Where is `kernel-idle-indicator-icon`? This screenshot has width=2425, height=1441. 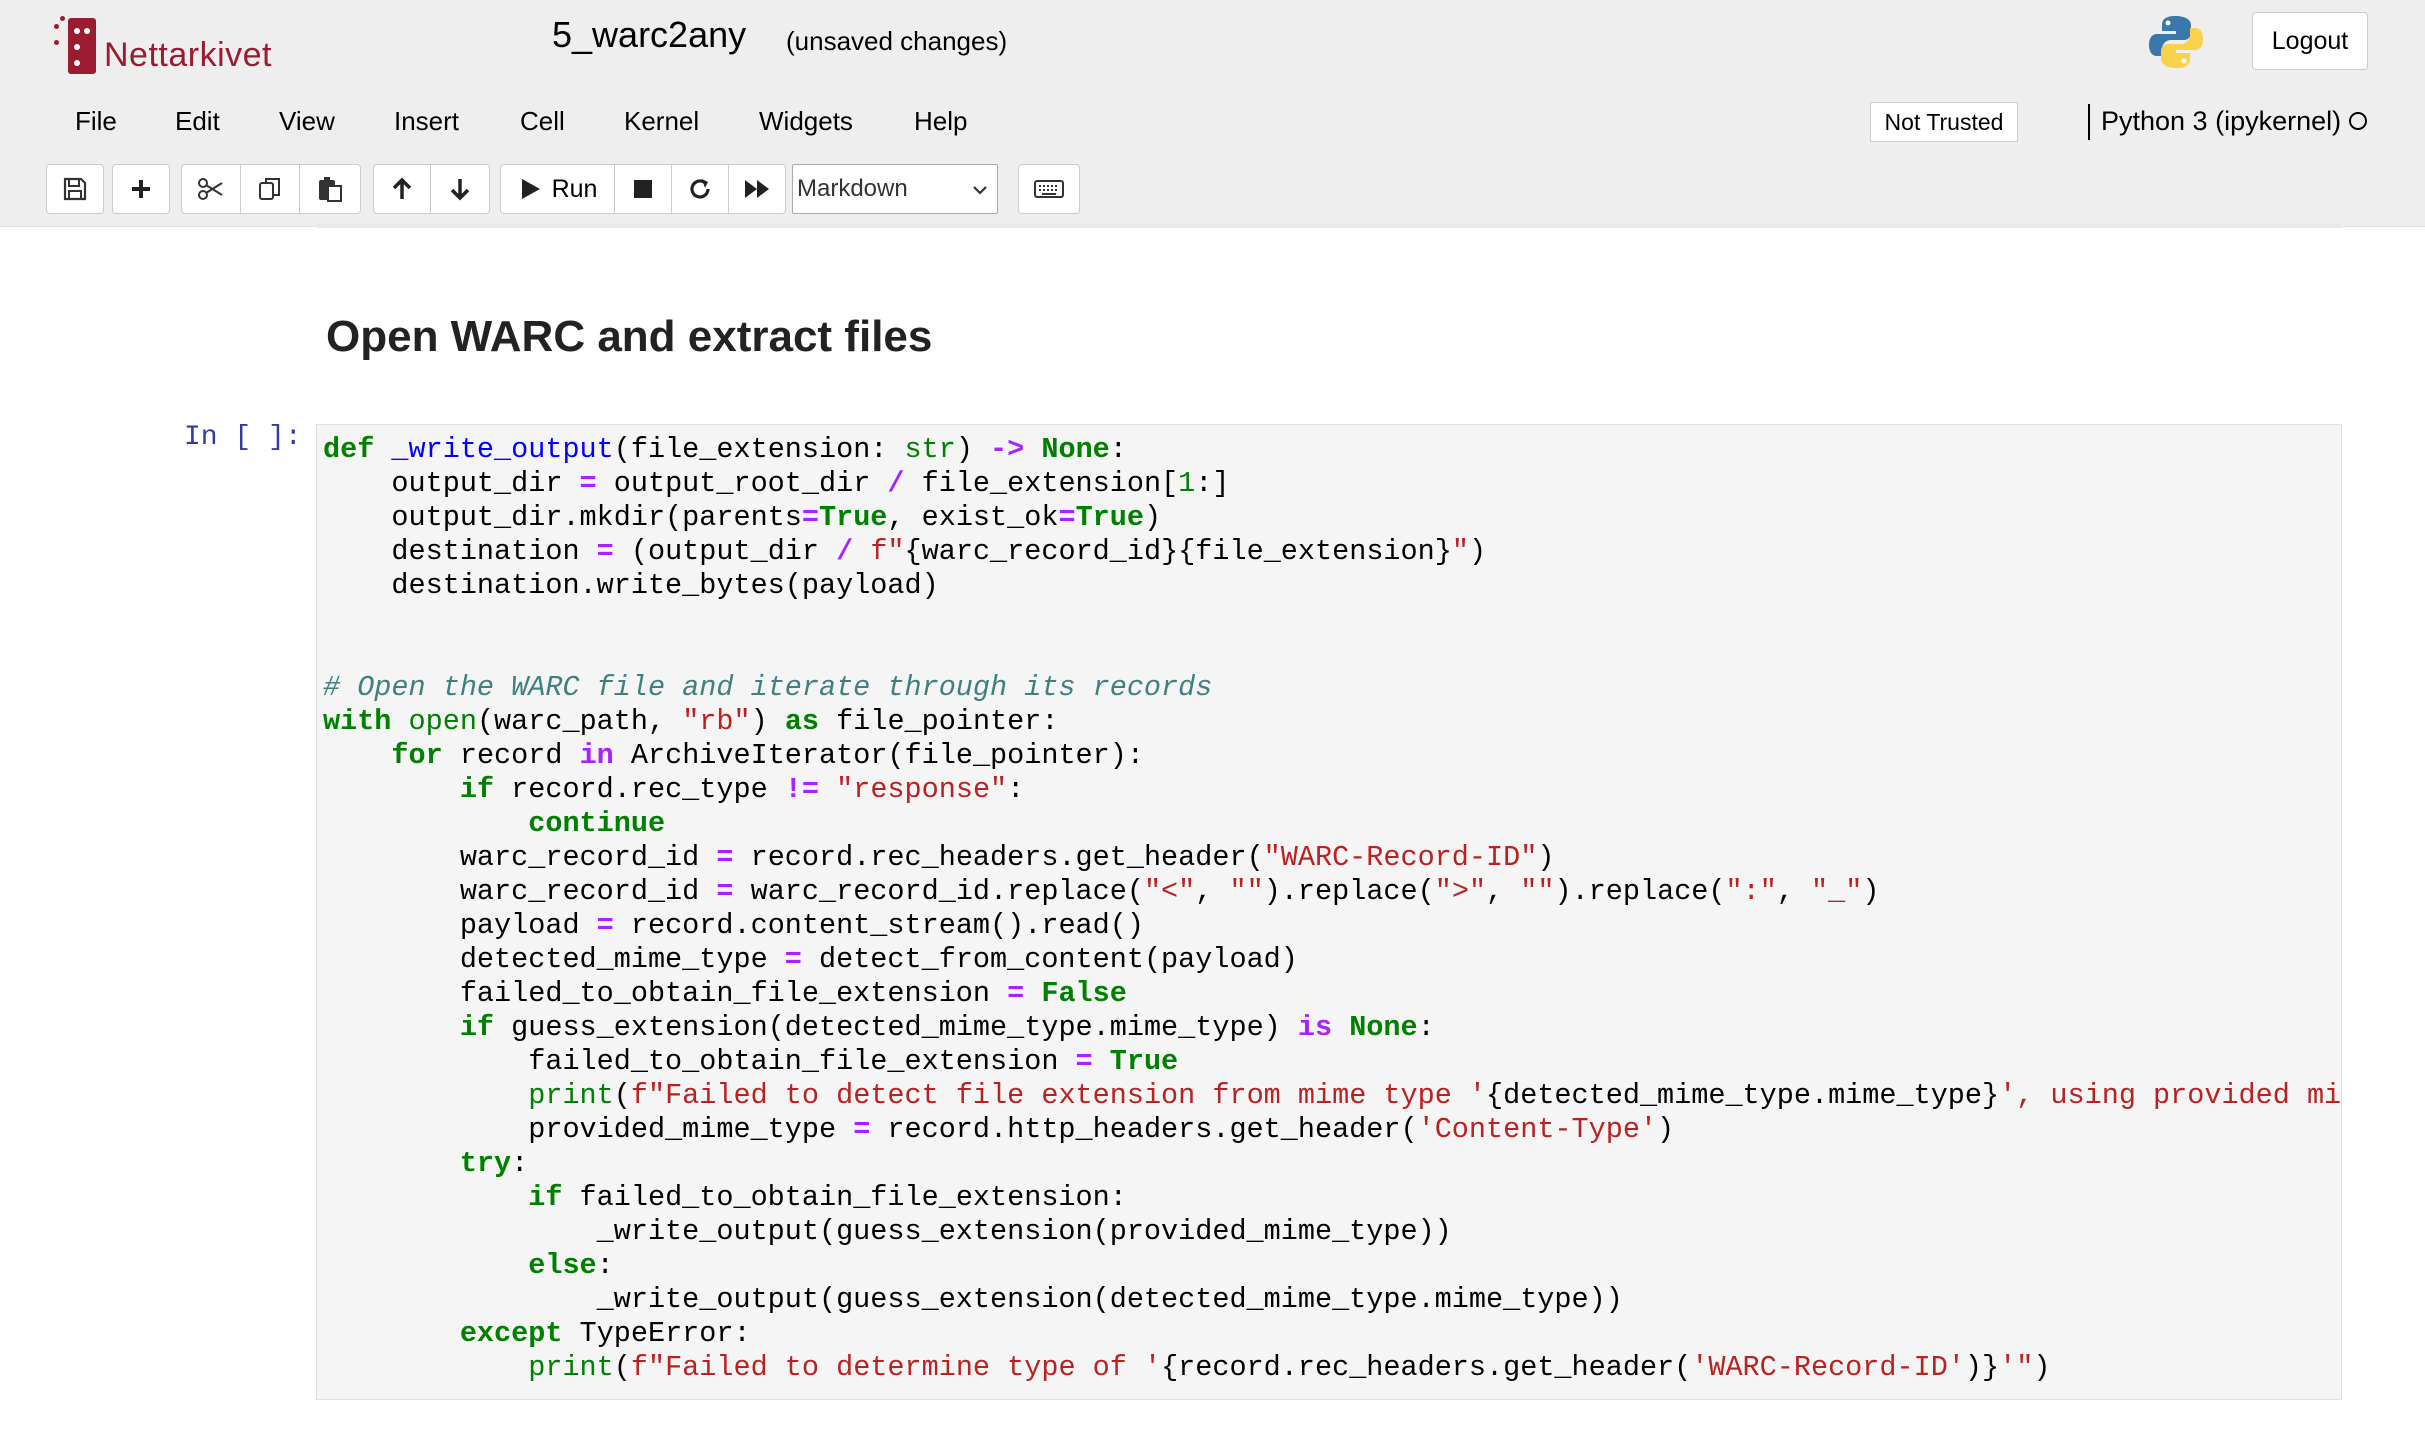
kernel-idle-indicator-icon is located at coordinates (2358, 121).